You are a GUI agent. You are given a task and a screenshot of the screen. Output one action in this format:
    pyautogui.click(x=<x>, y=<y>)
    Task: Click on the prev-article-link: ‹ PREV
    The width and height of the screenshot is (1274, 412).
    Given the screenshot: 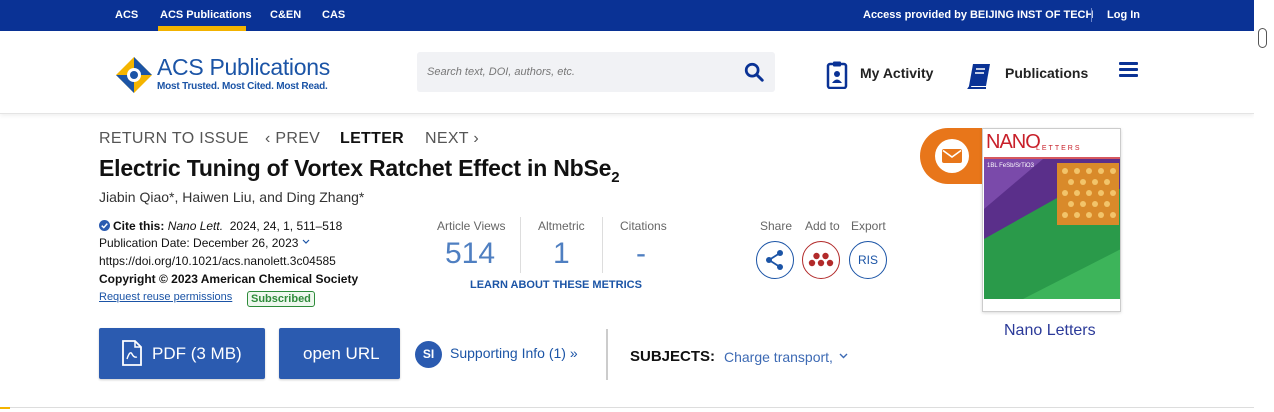 What is the action you would take?
    pyautogui.click(x=292, y=139)
    